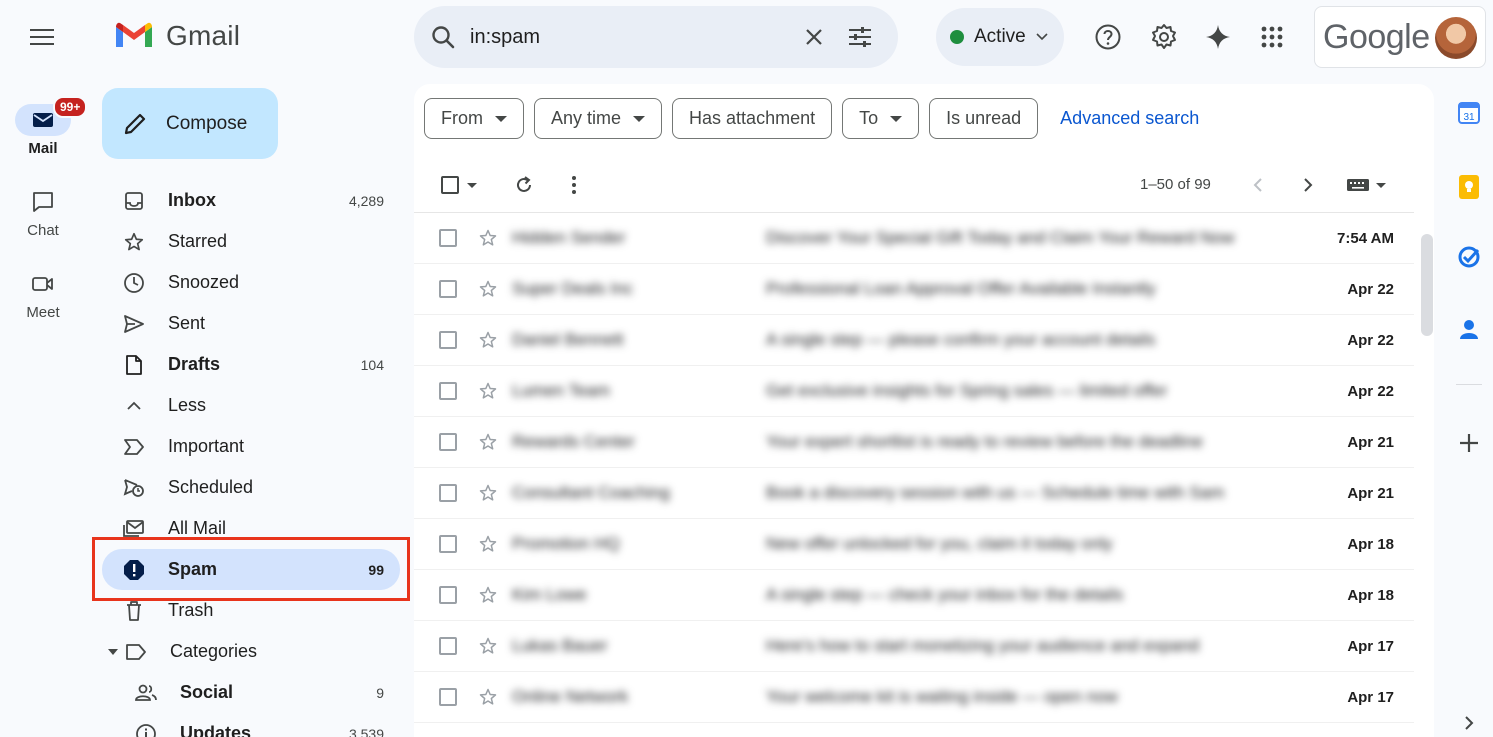 This screenshot has height=737, width=1493. What do you see at coordinates (474, 118) in the screenshot?
I see `filter-from: From` at bounding box center [474, 118].